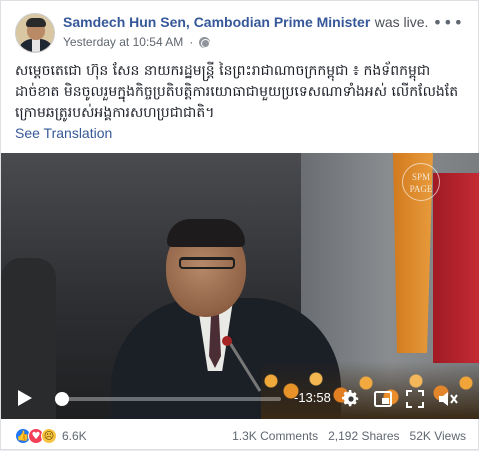  Describe the element at coordinates (448, 22) in the screenshot. I see `more-options-icon: •••` at that location.